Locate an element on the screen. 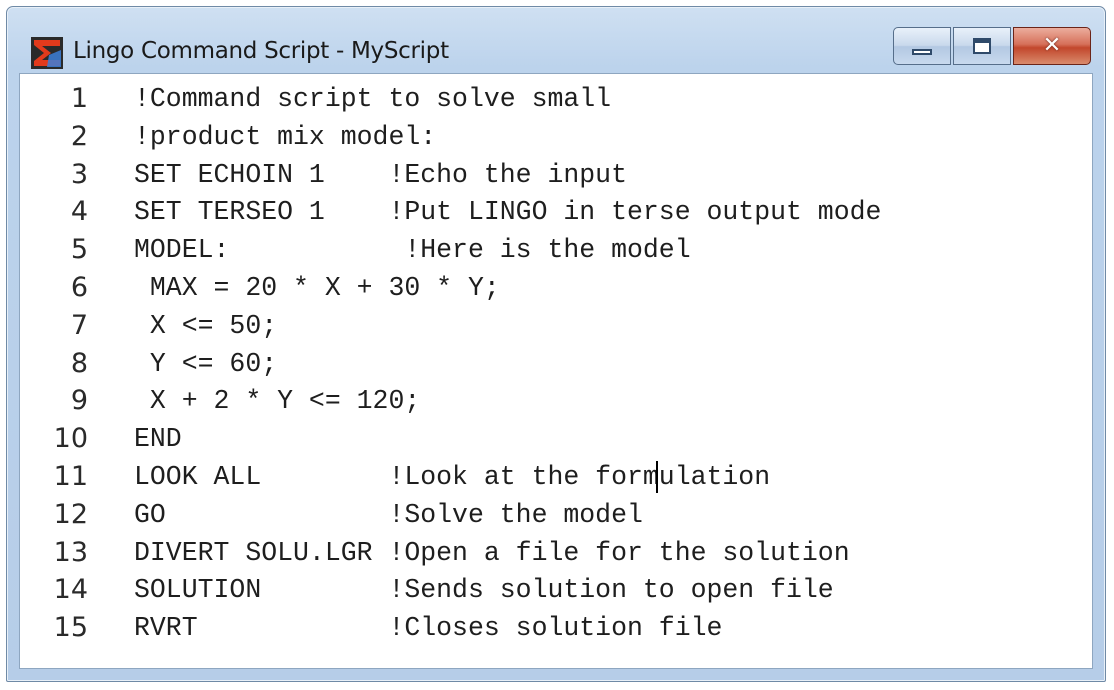 The height and width of the screenshot is (690, 1114). maximize-button is located at coordinates (982, 46).